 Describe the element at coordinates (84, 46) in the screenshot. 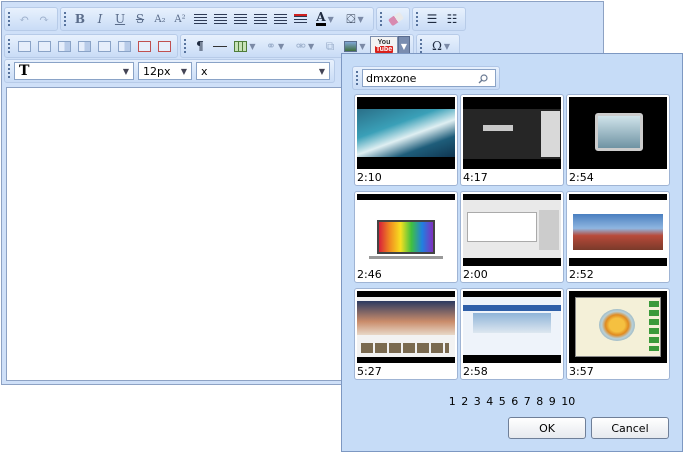

I see `insert-column-right-icon` at that location.